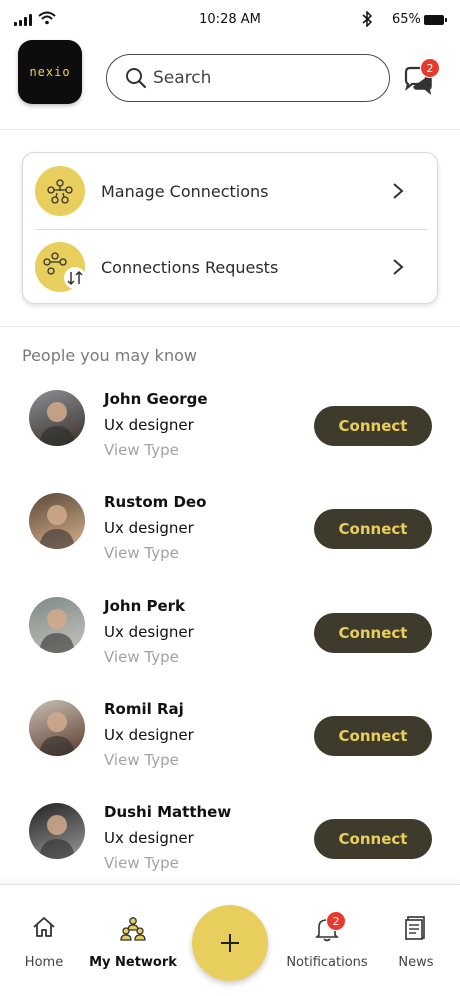  I want to click on person-name: John Perk, so click(144, 606).